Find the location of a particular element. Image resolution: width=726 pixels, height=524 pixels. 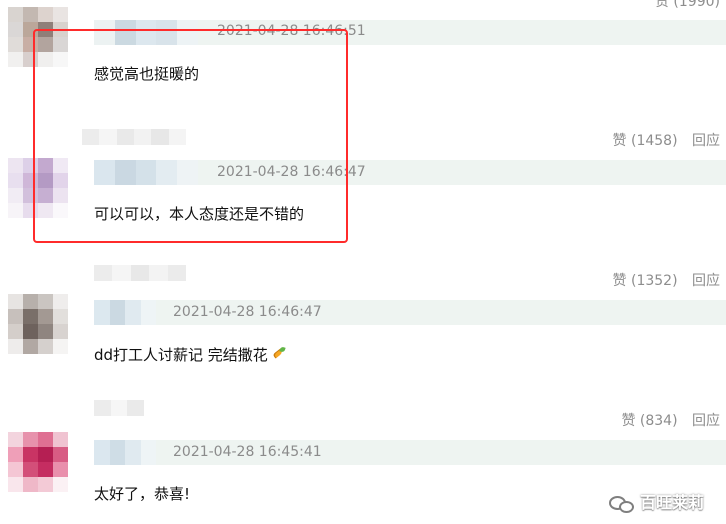

watermark-text: 百旺莱莉 is located at coordinates (671, 502).